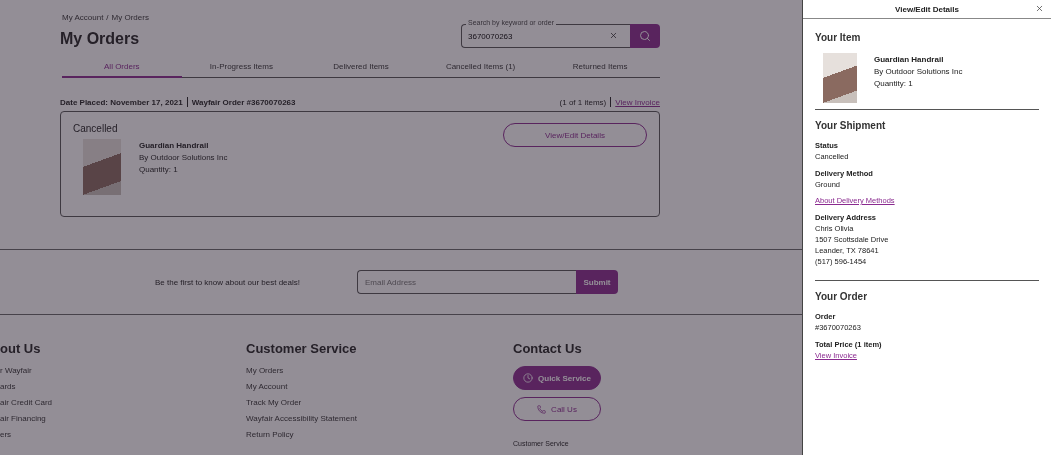  Describe the element at coordinates (274, 402) in the screenshot. I see `footer-link: Track My Order` at that location.